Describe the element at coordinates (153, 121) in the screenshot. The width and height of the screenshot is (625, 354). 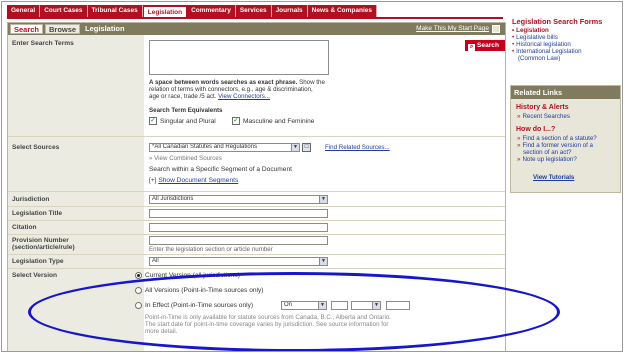
I see `singular-plural-checkbox: ✓` at that location.